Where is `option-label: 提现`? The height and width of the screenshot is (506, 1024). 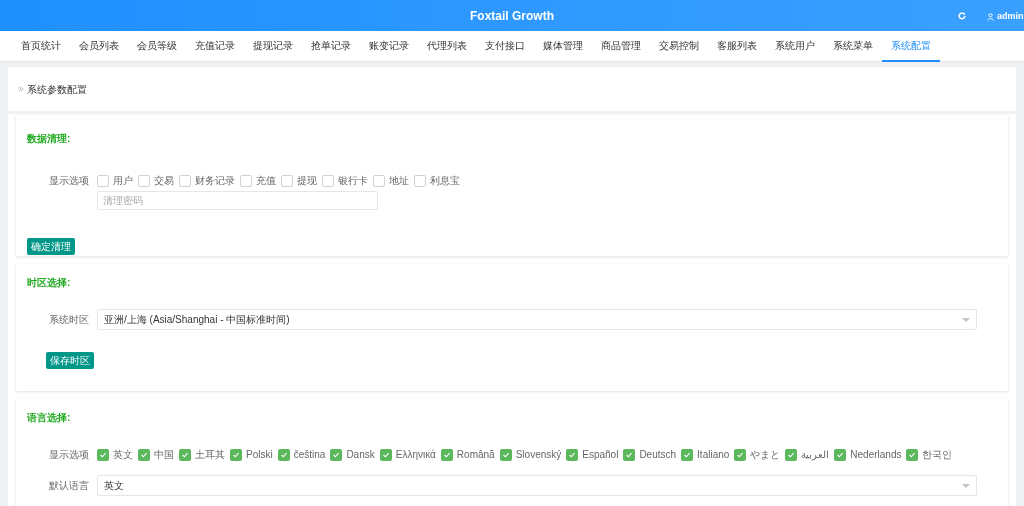 option-label: 提现 is located at coordinates (307, 181).